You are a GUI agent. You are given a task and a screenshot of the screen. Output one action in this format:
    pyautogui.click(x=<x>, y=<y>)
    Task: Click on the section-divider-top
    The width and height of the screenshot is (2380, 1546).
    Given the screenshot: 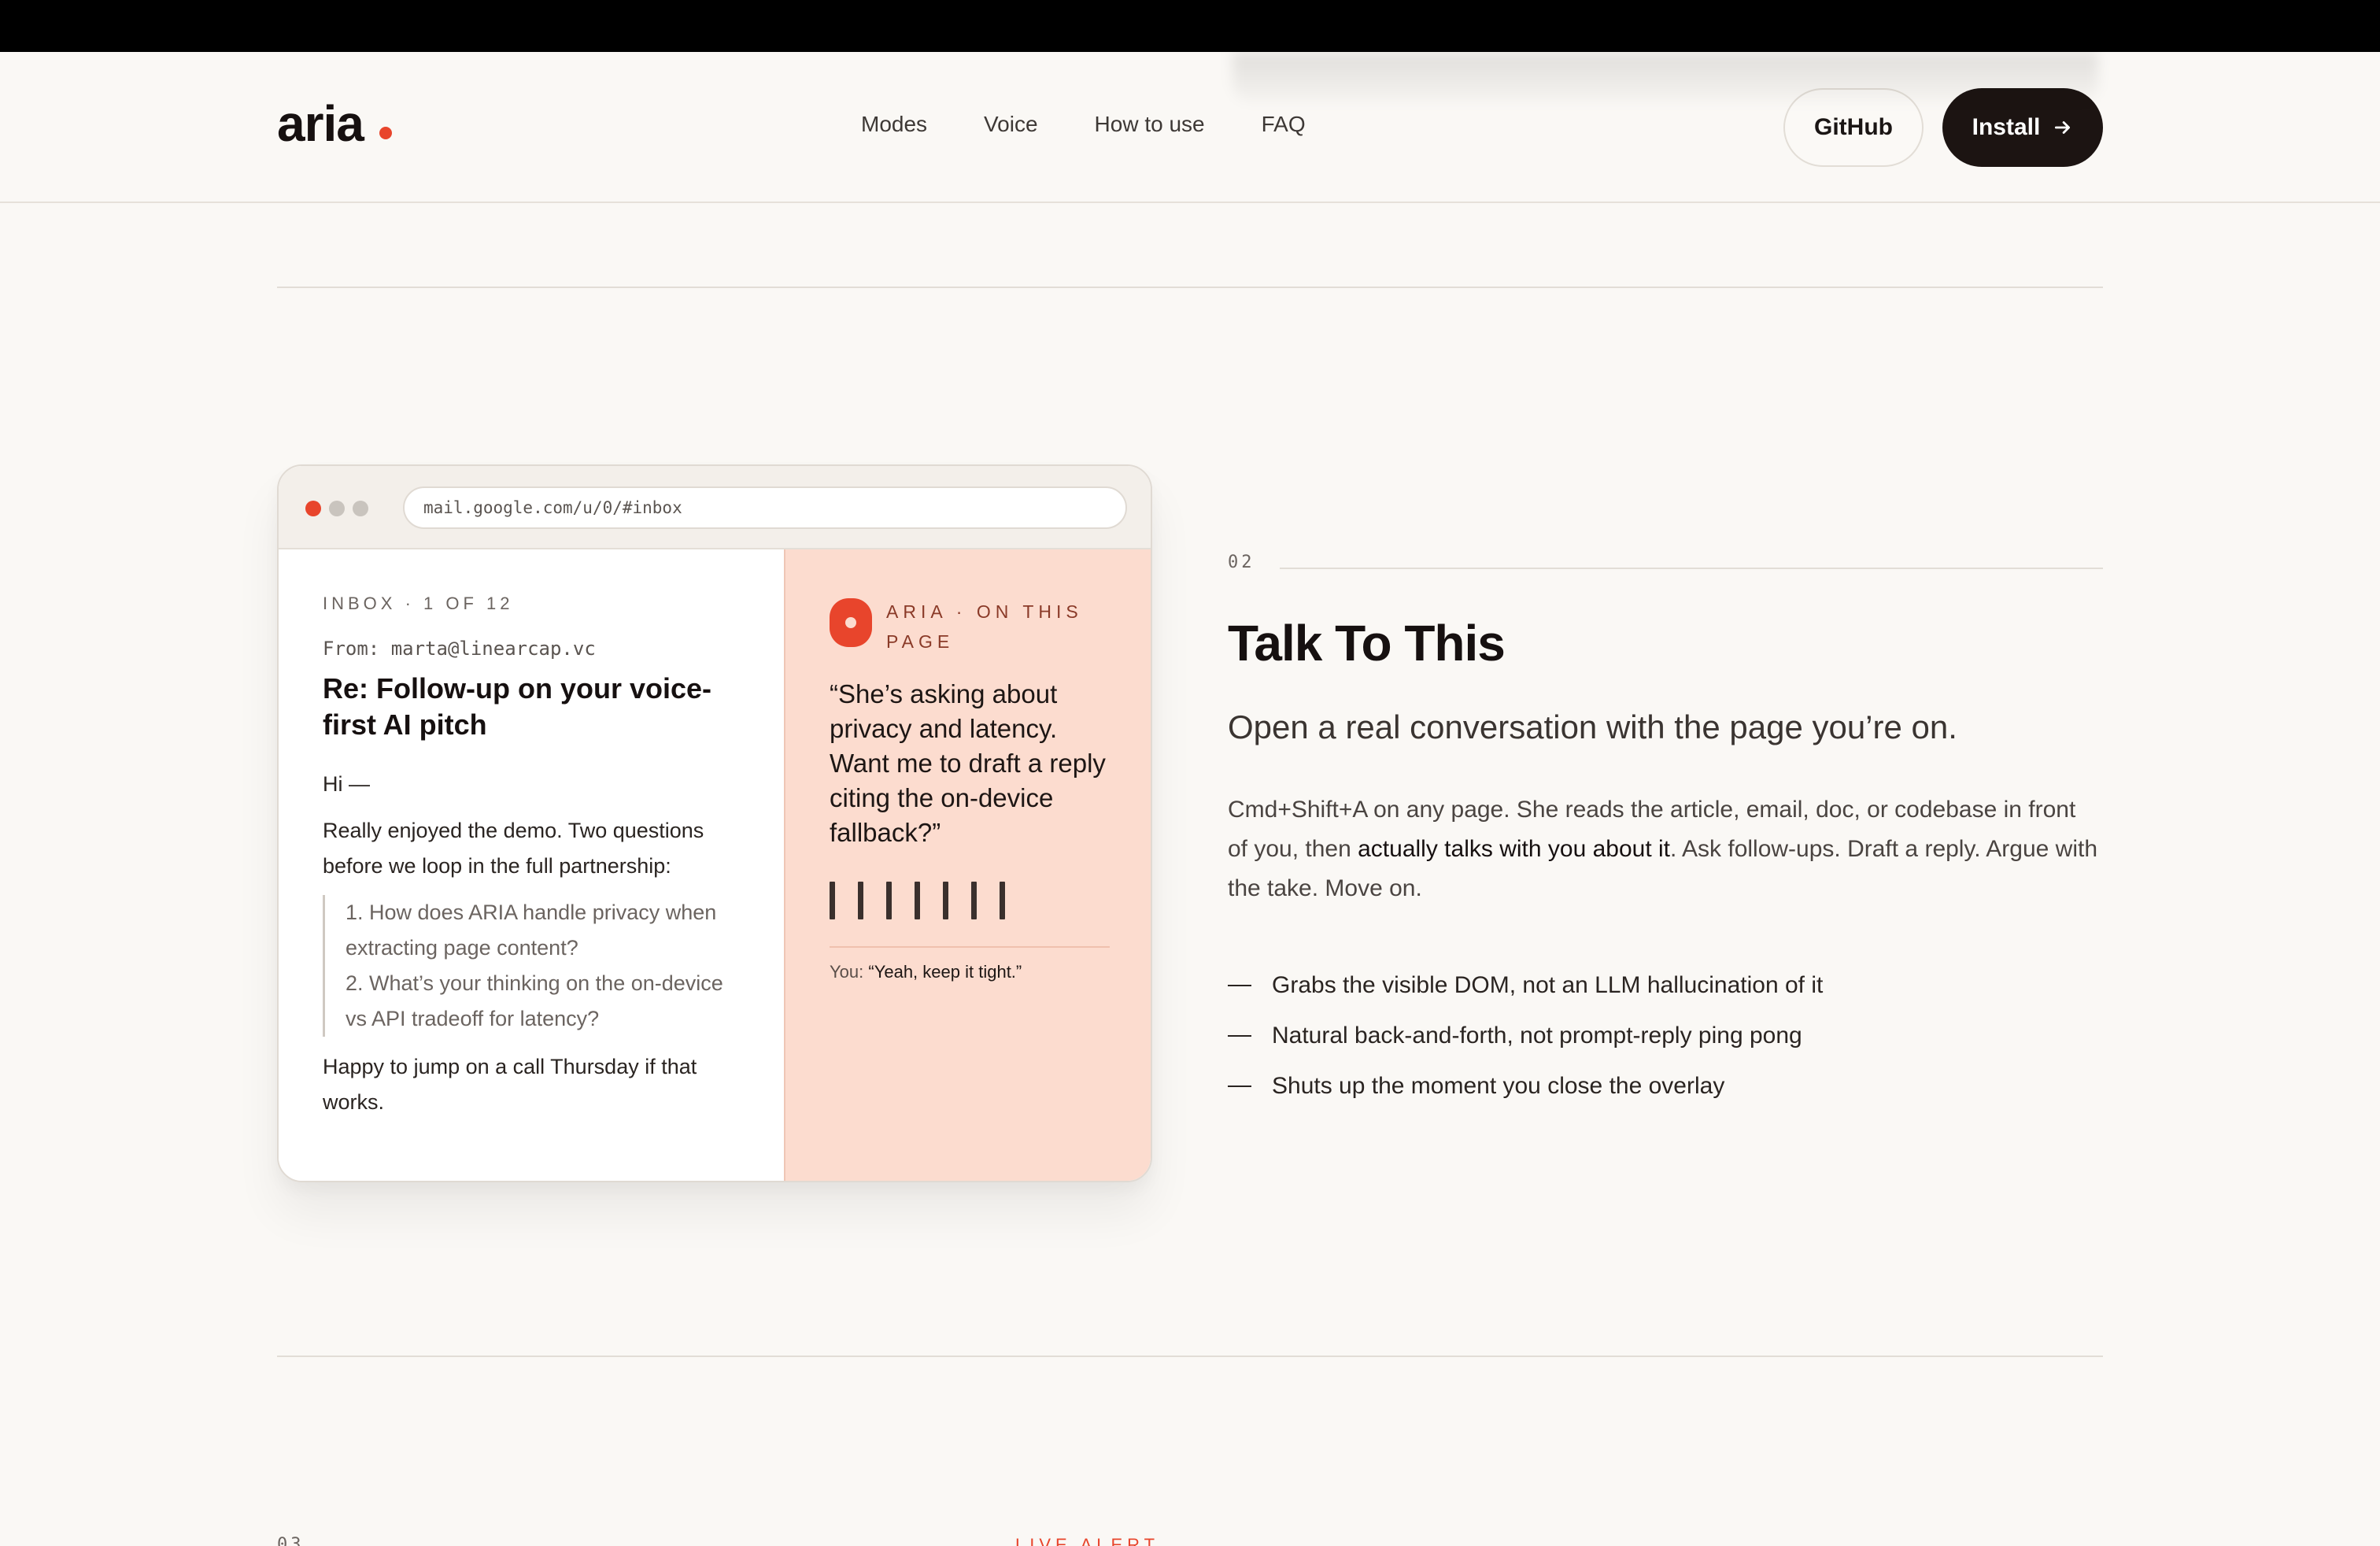 What is the action you would take?
    pyautogui.click(x=1190, y=288)
    